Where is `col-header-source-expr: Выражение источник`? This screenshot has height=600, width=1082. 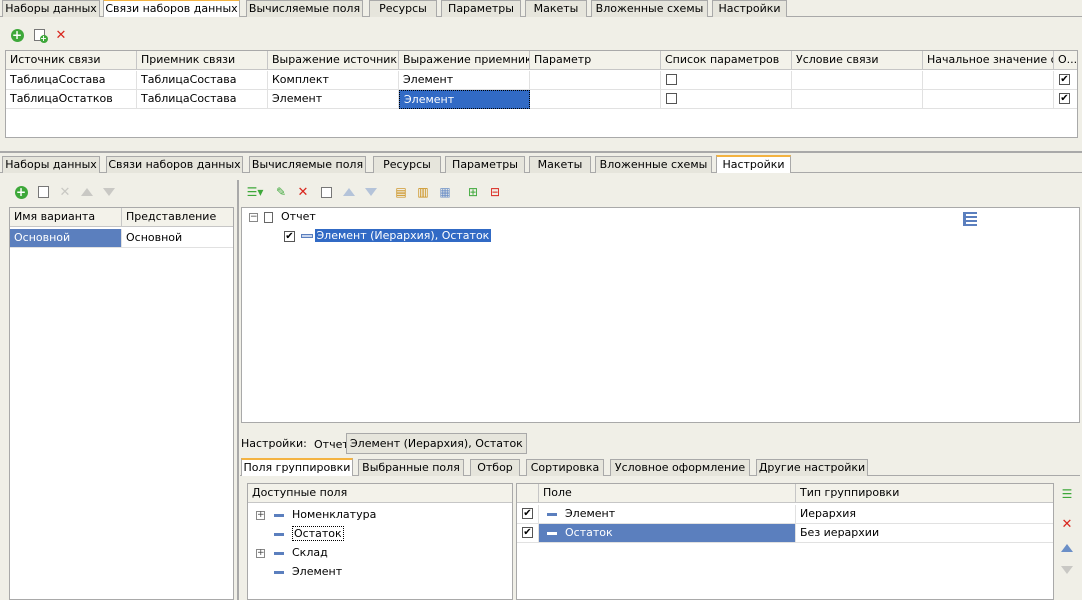
col-header-source-expr: Выражение источник is located at coordinates (333, 60).